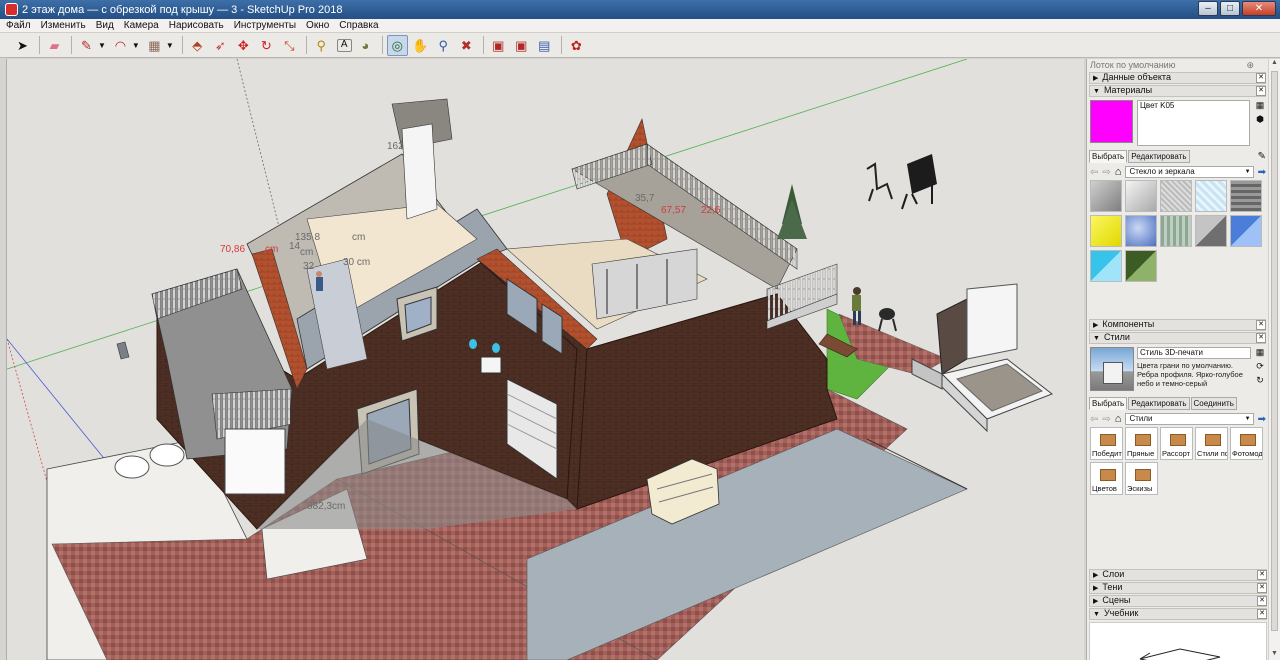  What do you see at coordinates (1178, 575) in the screenshot?
I see `panel-layers: ▶ Слои ✕` at bounding box center [1178, 575].